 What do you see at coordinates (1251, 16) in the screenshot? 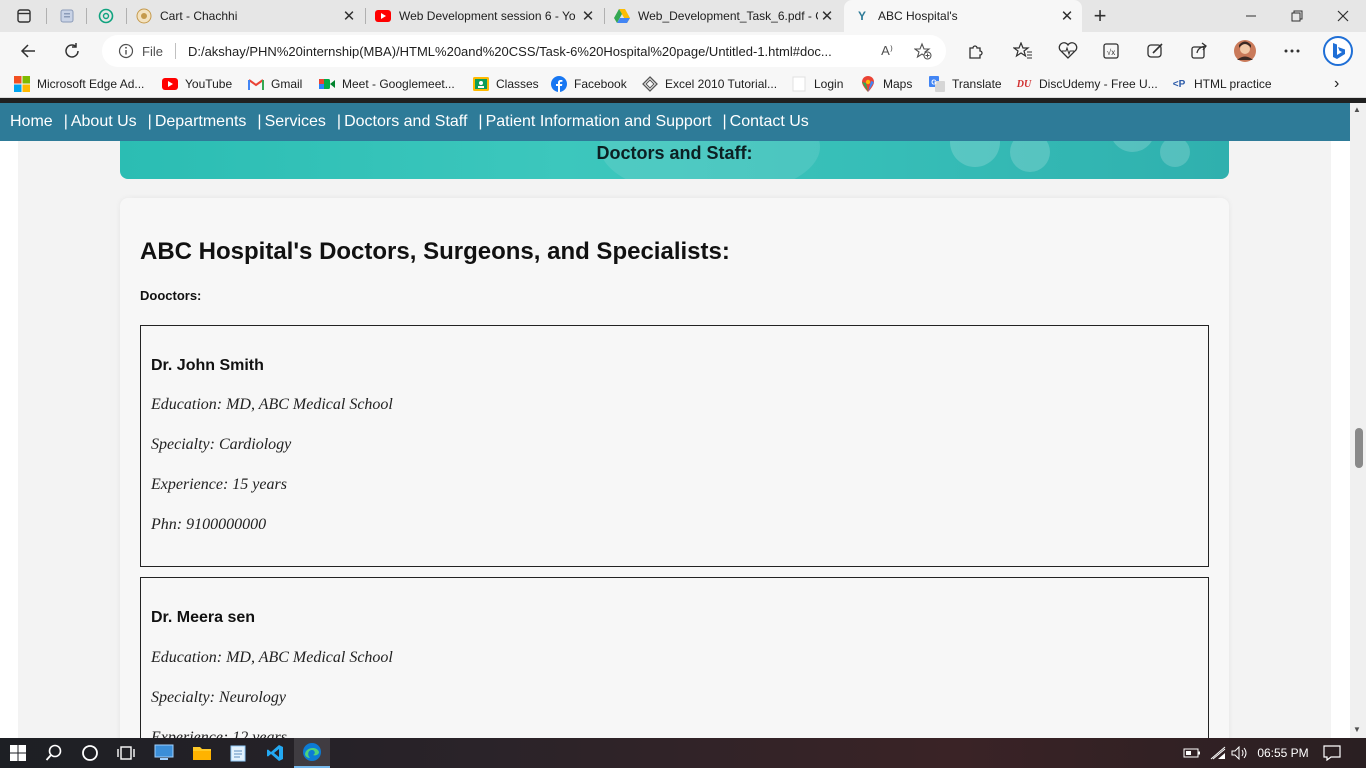
I see `minimize-button` at bounding box center [1251, 16].